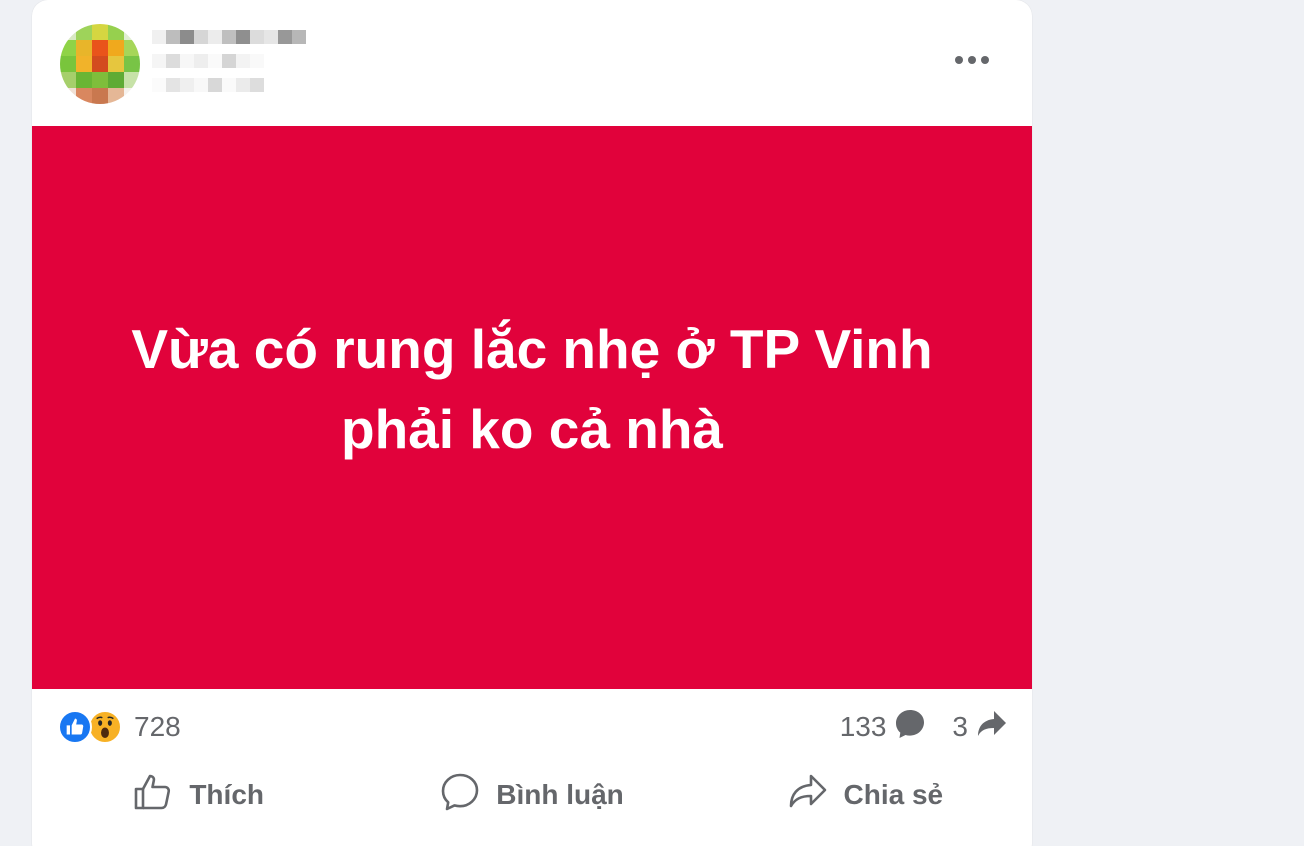 The width and height of the screenshot is (1304, 846). I want to click on reactions-summary: 728, so click(119, 727).